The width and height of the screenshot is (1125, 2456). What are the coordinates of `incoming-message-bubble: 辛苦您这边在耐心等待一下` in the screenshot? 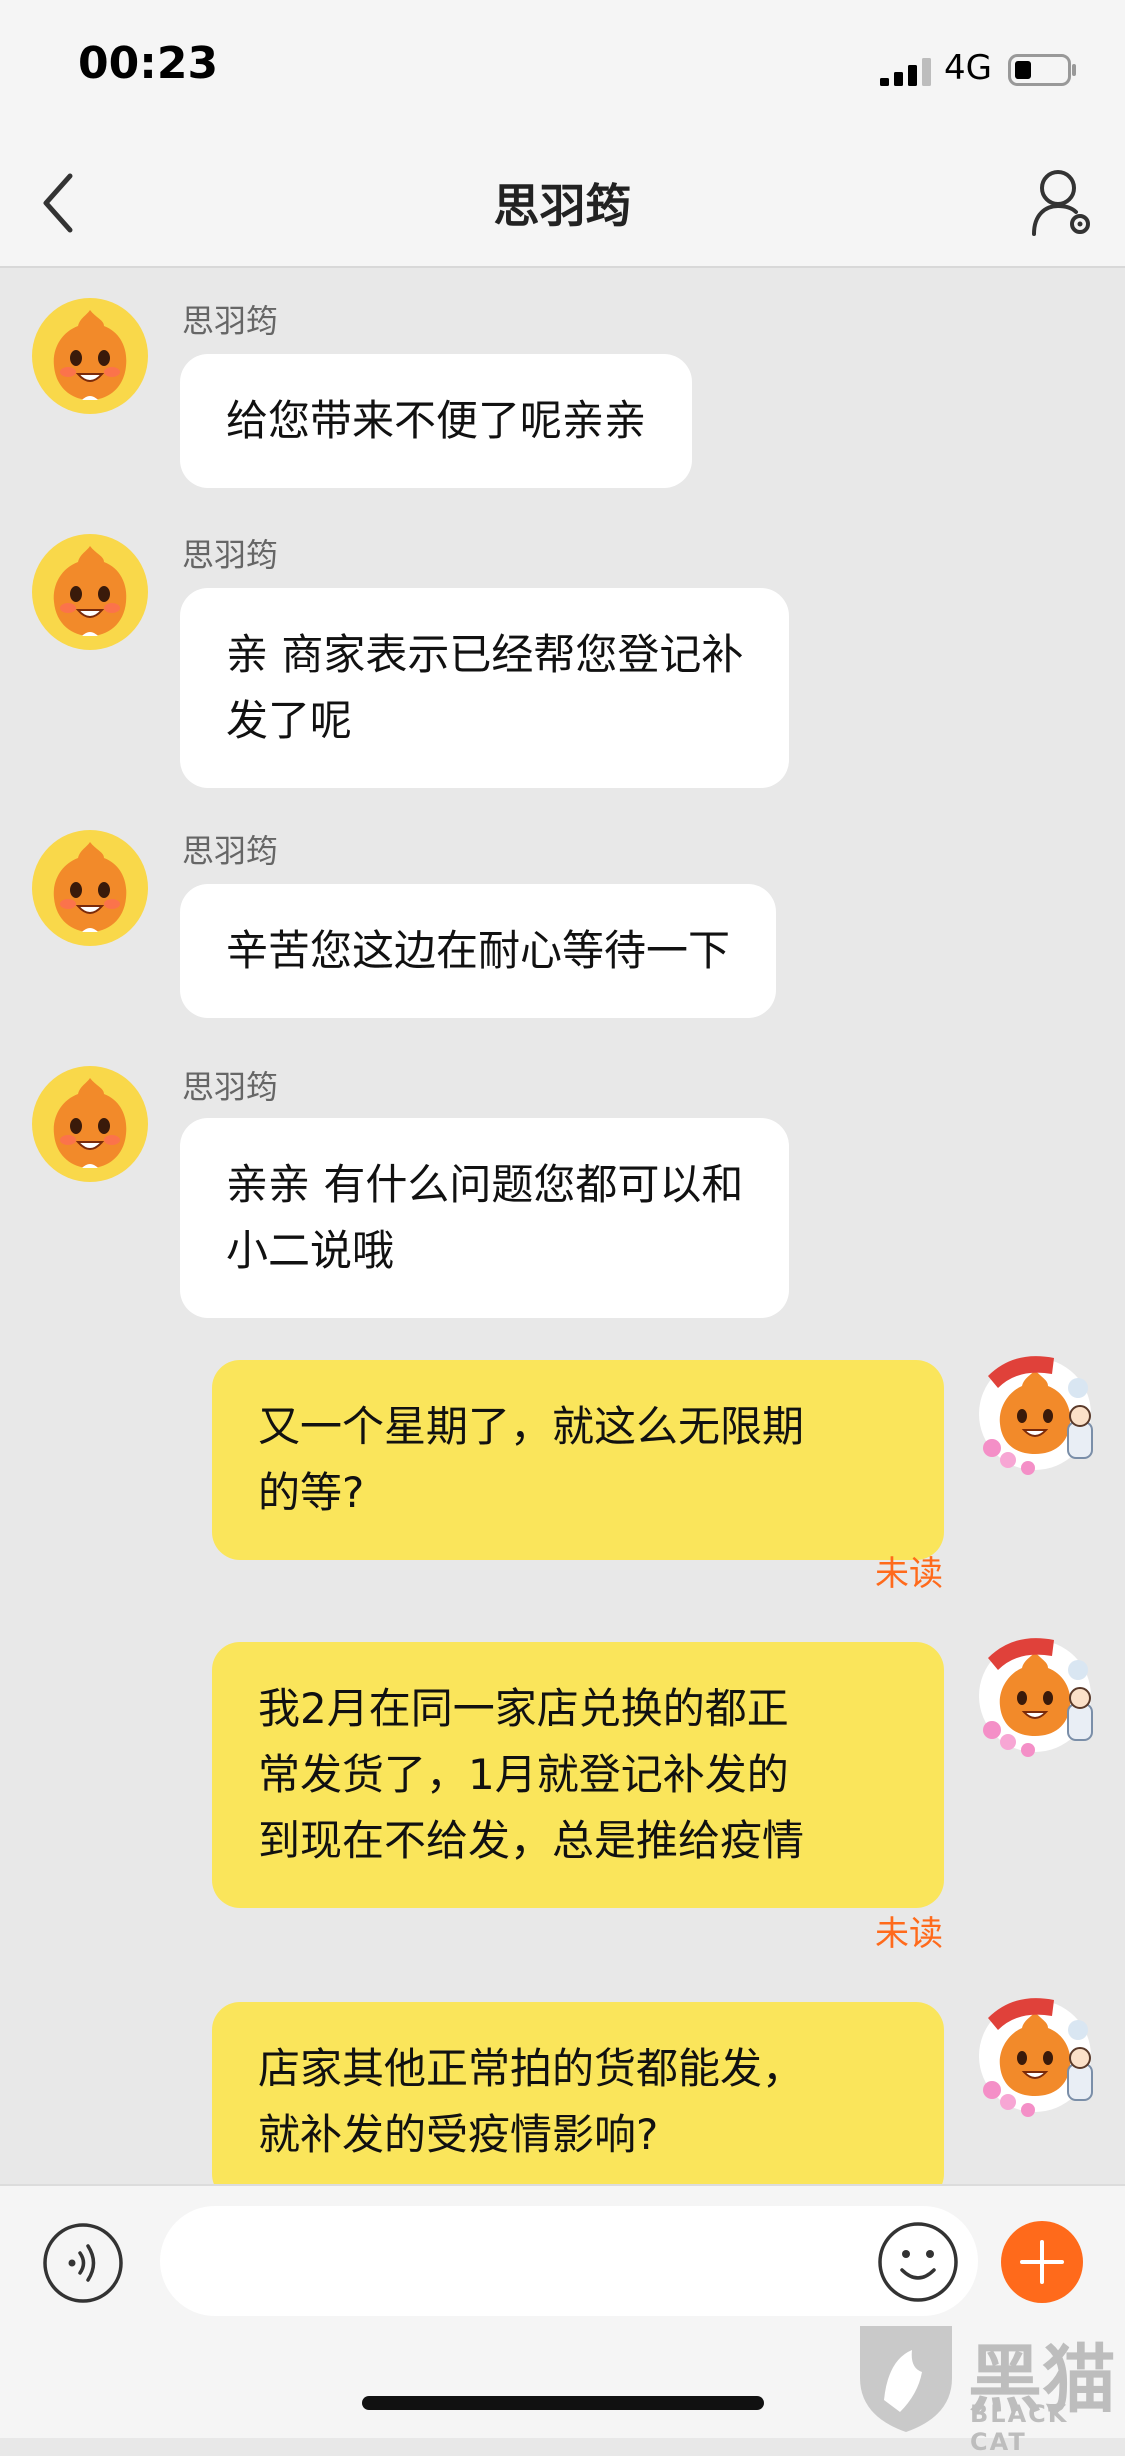 It's located at (478, 951).